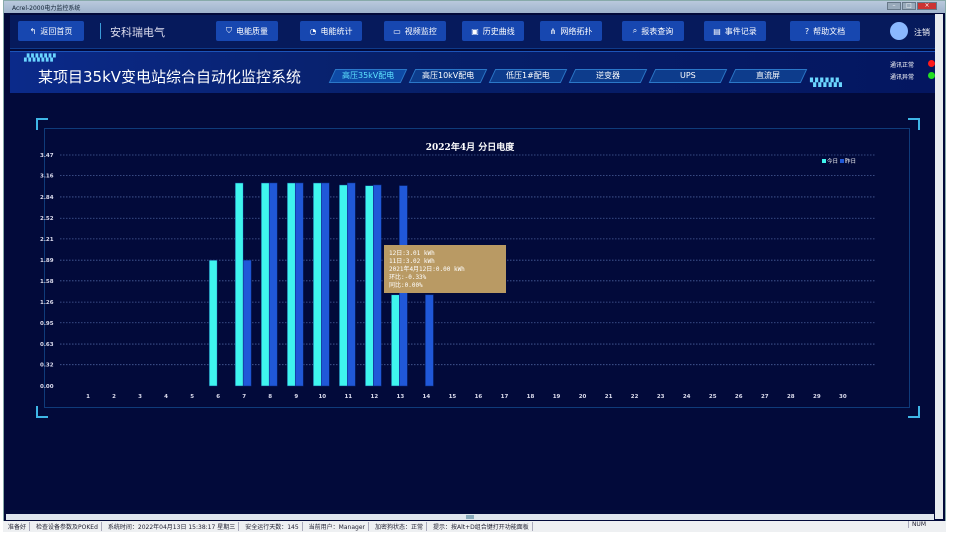  Describe the element at coordinates (114, 397) in the screenshot. I see `x-tick-label: 2` at that location.